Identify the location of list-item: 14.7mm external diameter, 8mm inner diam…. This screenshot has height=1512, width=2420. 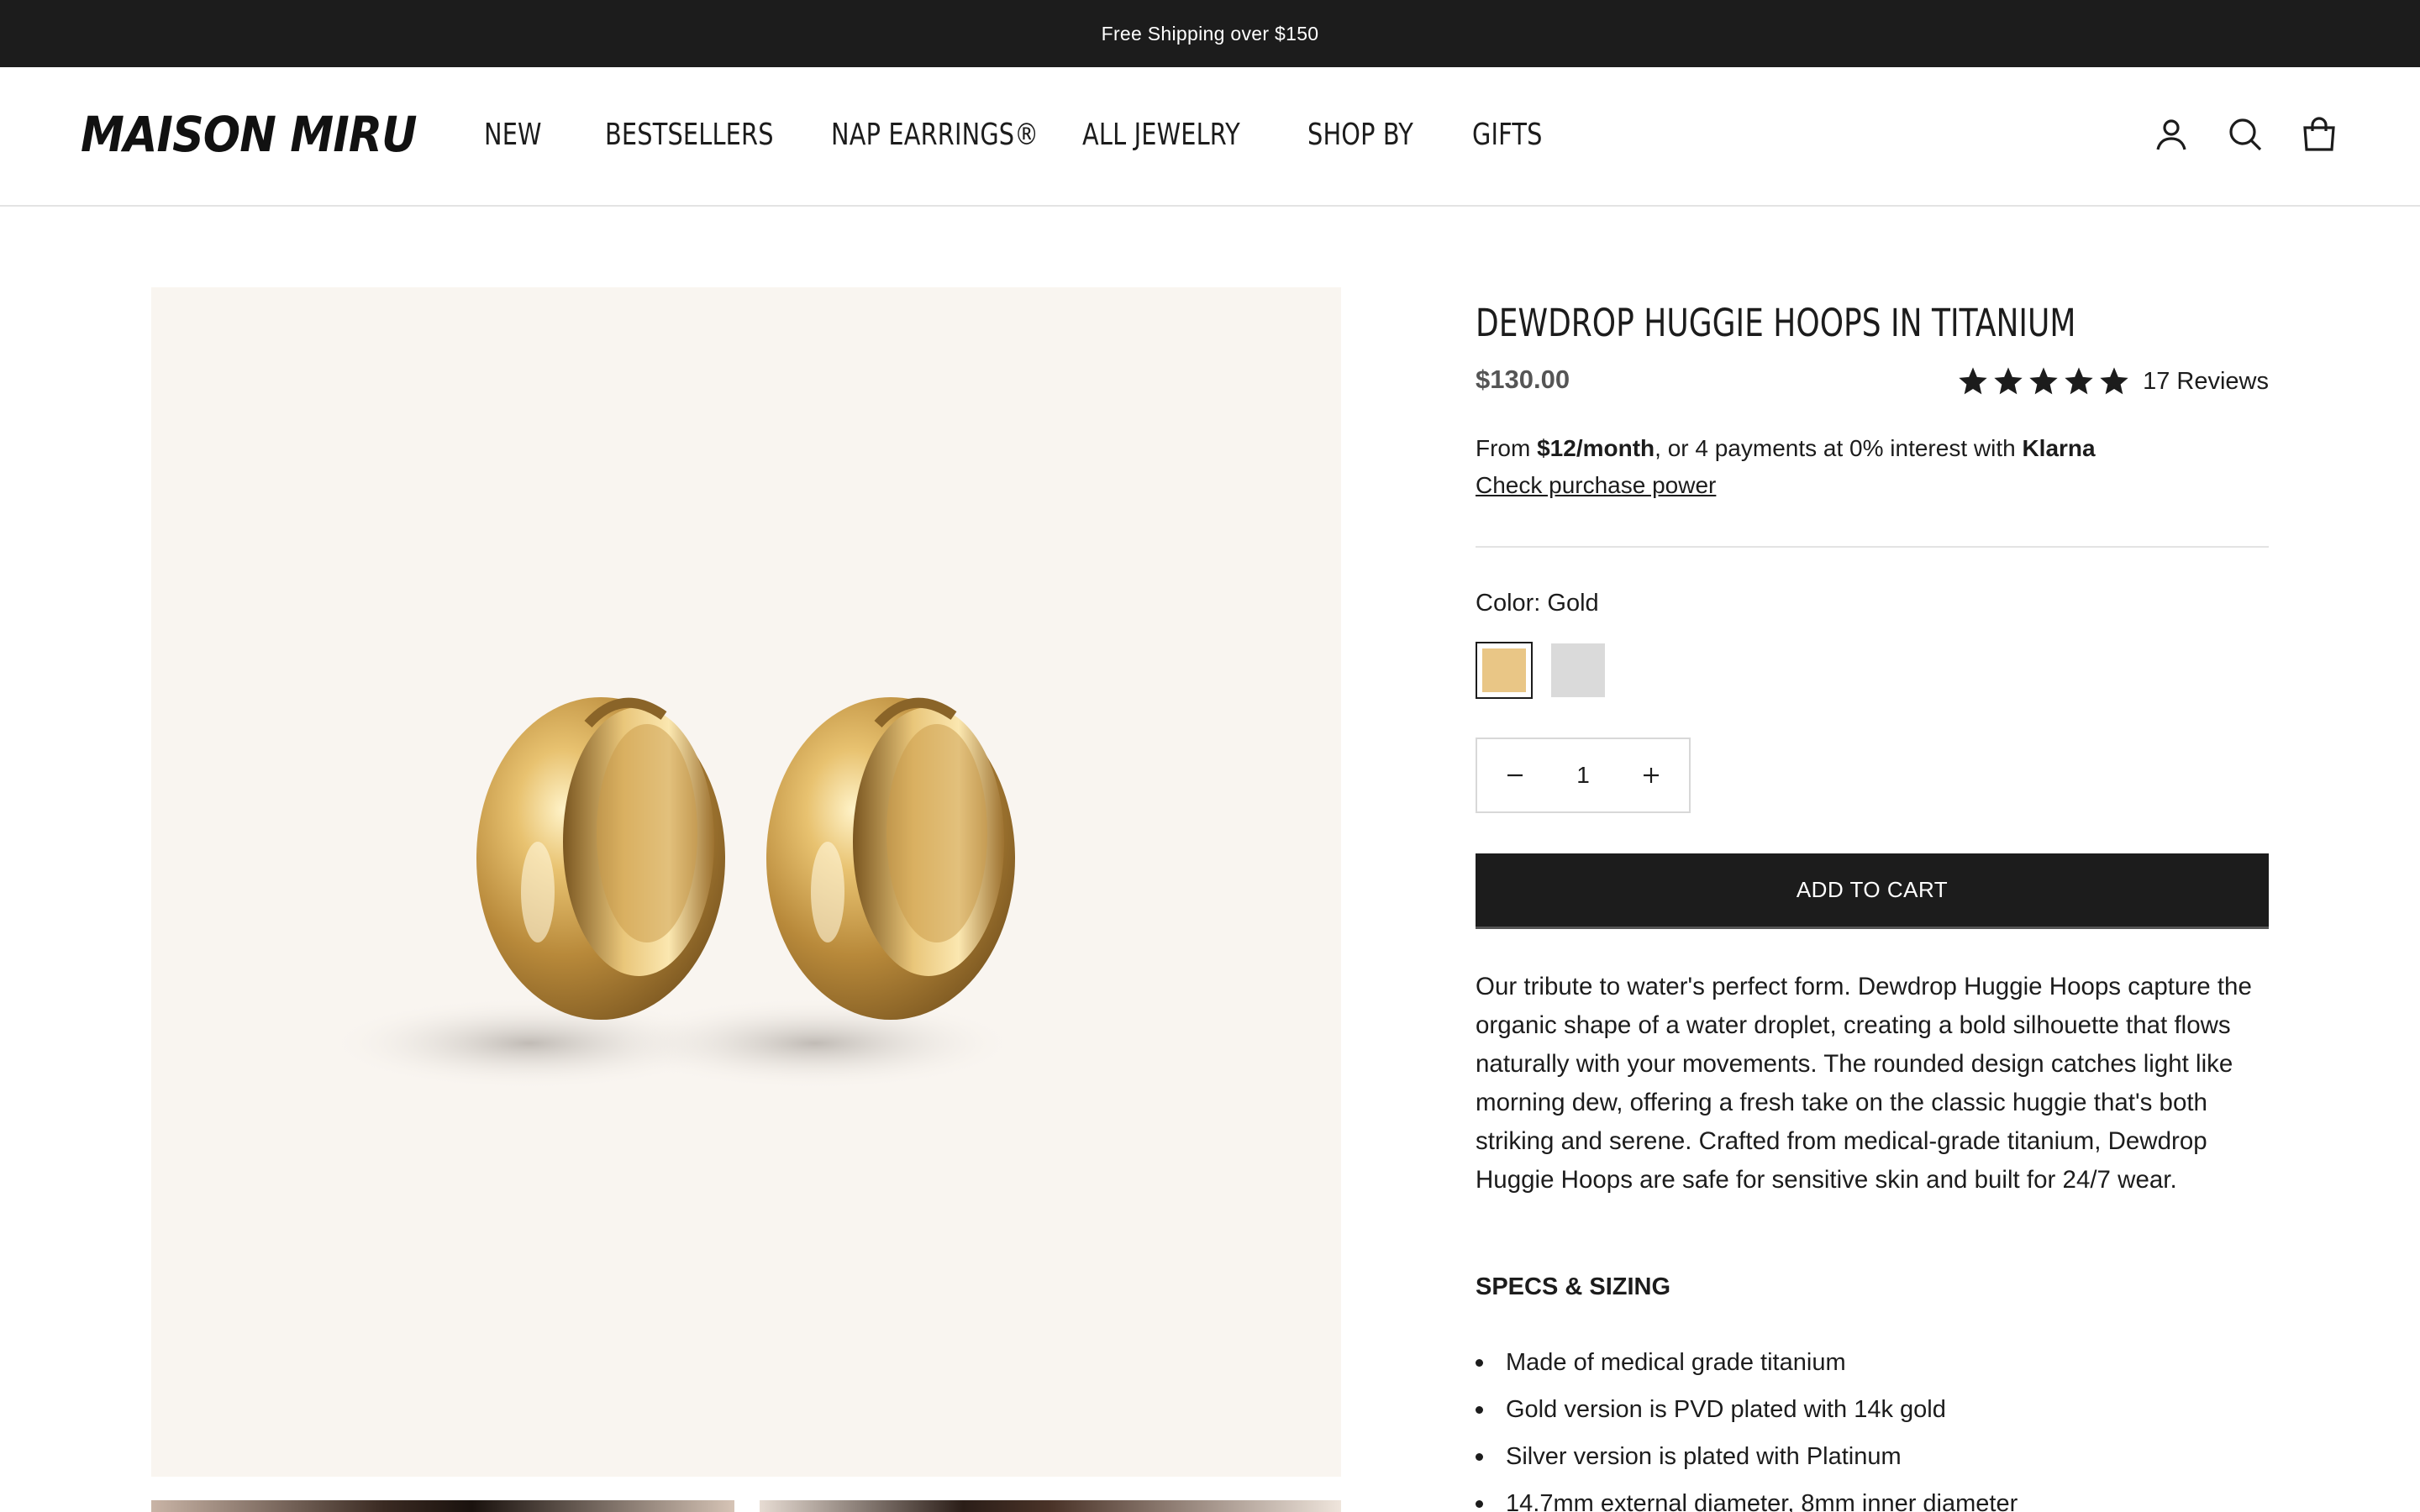
(1872, 1498).